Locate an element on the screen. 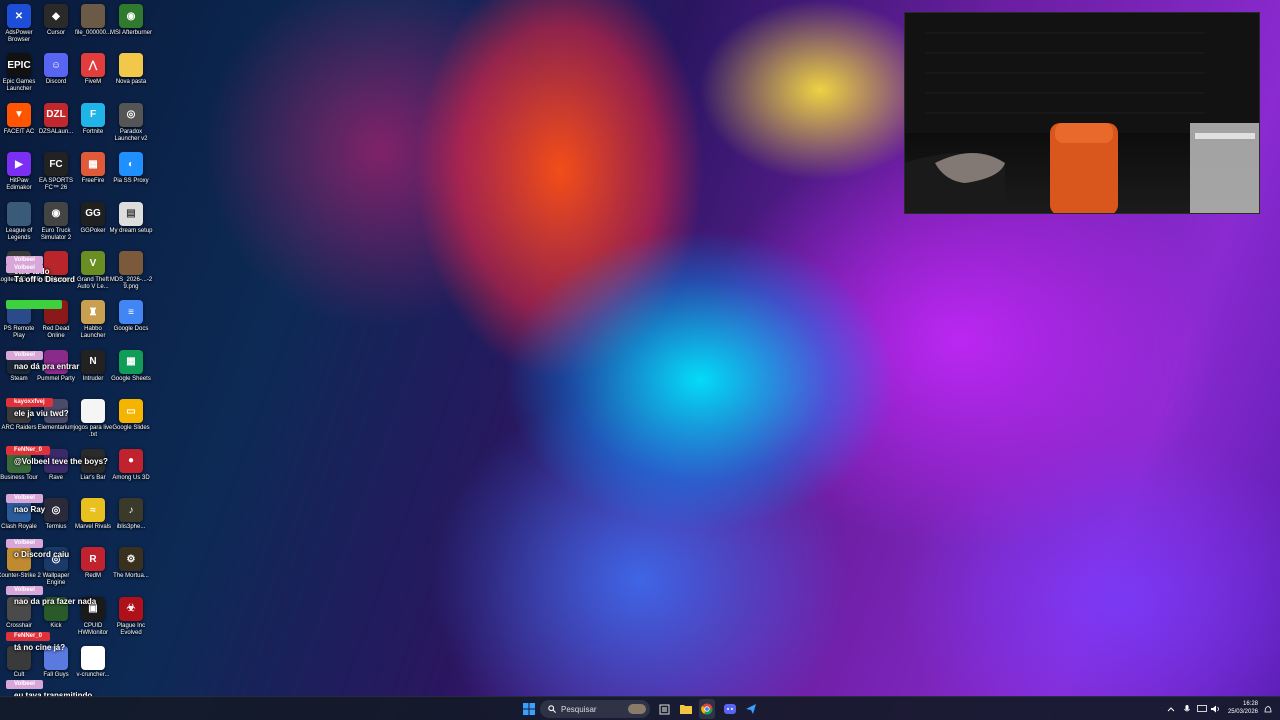 This screenshot has width=1280, height=720. desktop-icon: ▶ HitPaw Edimakor is located at coordinates (19, 172).